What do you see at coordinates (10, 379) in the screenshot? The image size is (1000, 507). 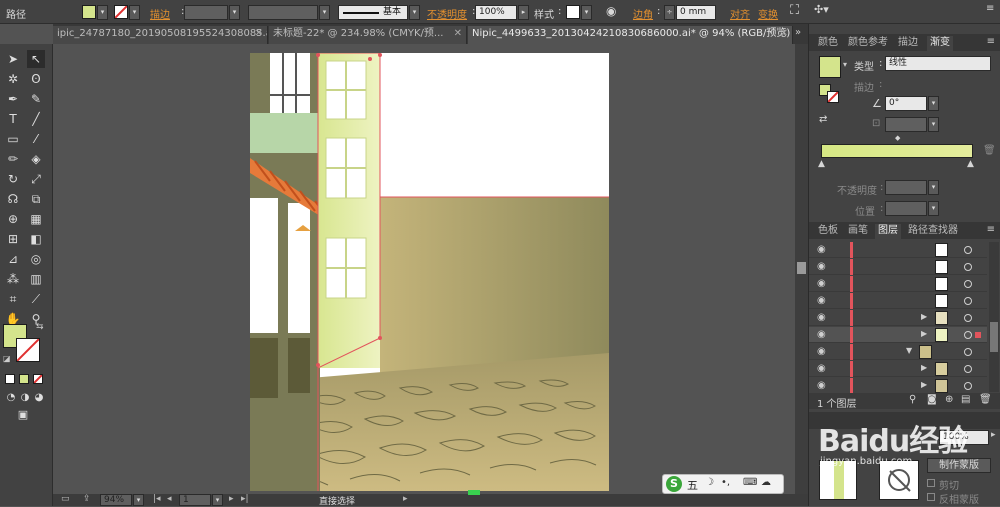 I see `color-mode-icon` at bounding box center [10, 379].